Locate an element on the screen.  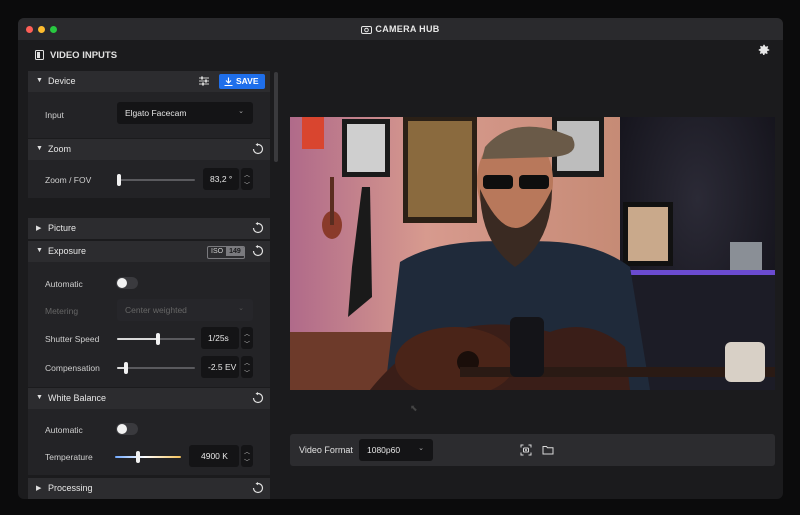
section-zoom-body: Zoom / FOV 83,2 ° ︿ ﹀ is located at coordinates (149, 179).